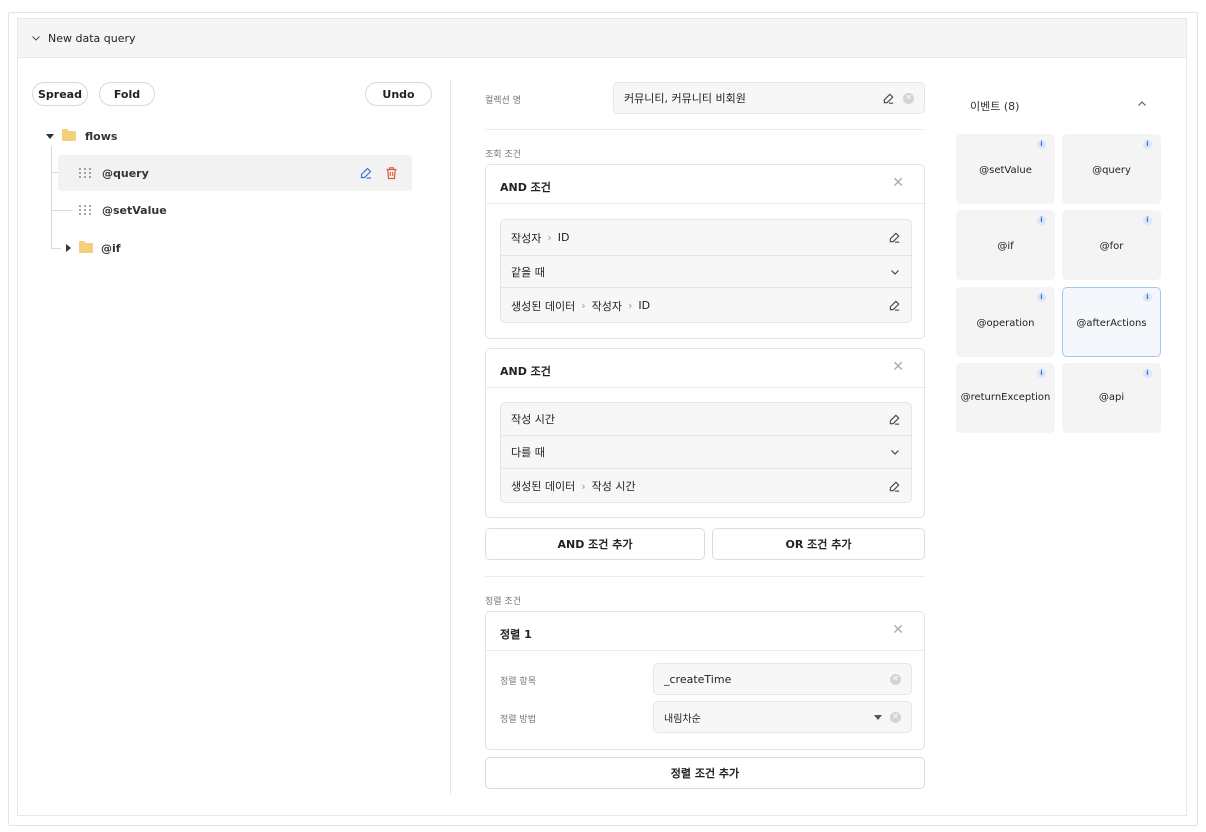 This screenshot has height=832, width=1206. I want to click on condition-box: 작성 시간 다를 때 생성된 데이터 › 작성 시간, so click(706, 452).